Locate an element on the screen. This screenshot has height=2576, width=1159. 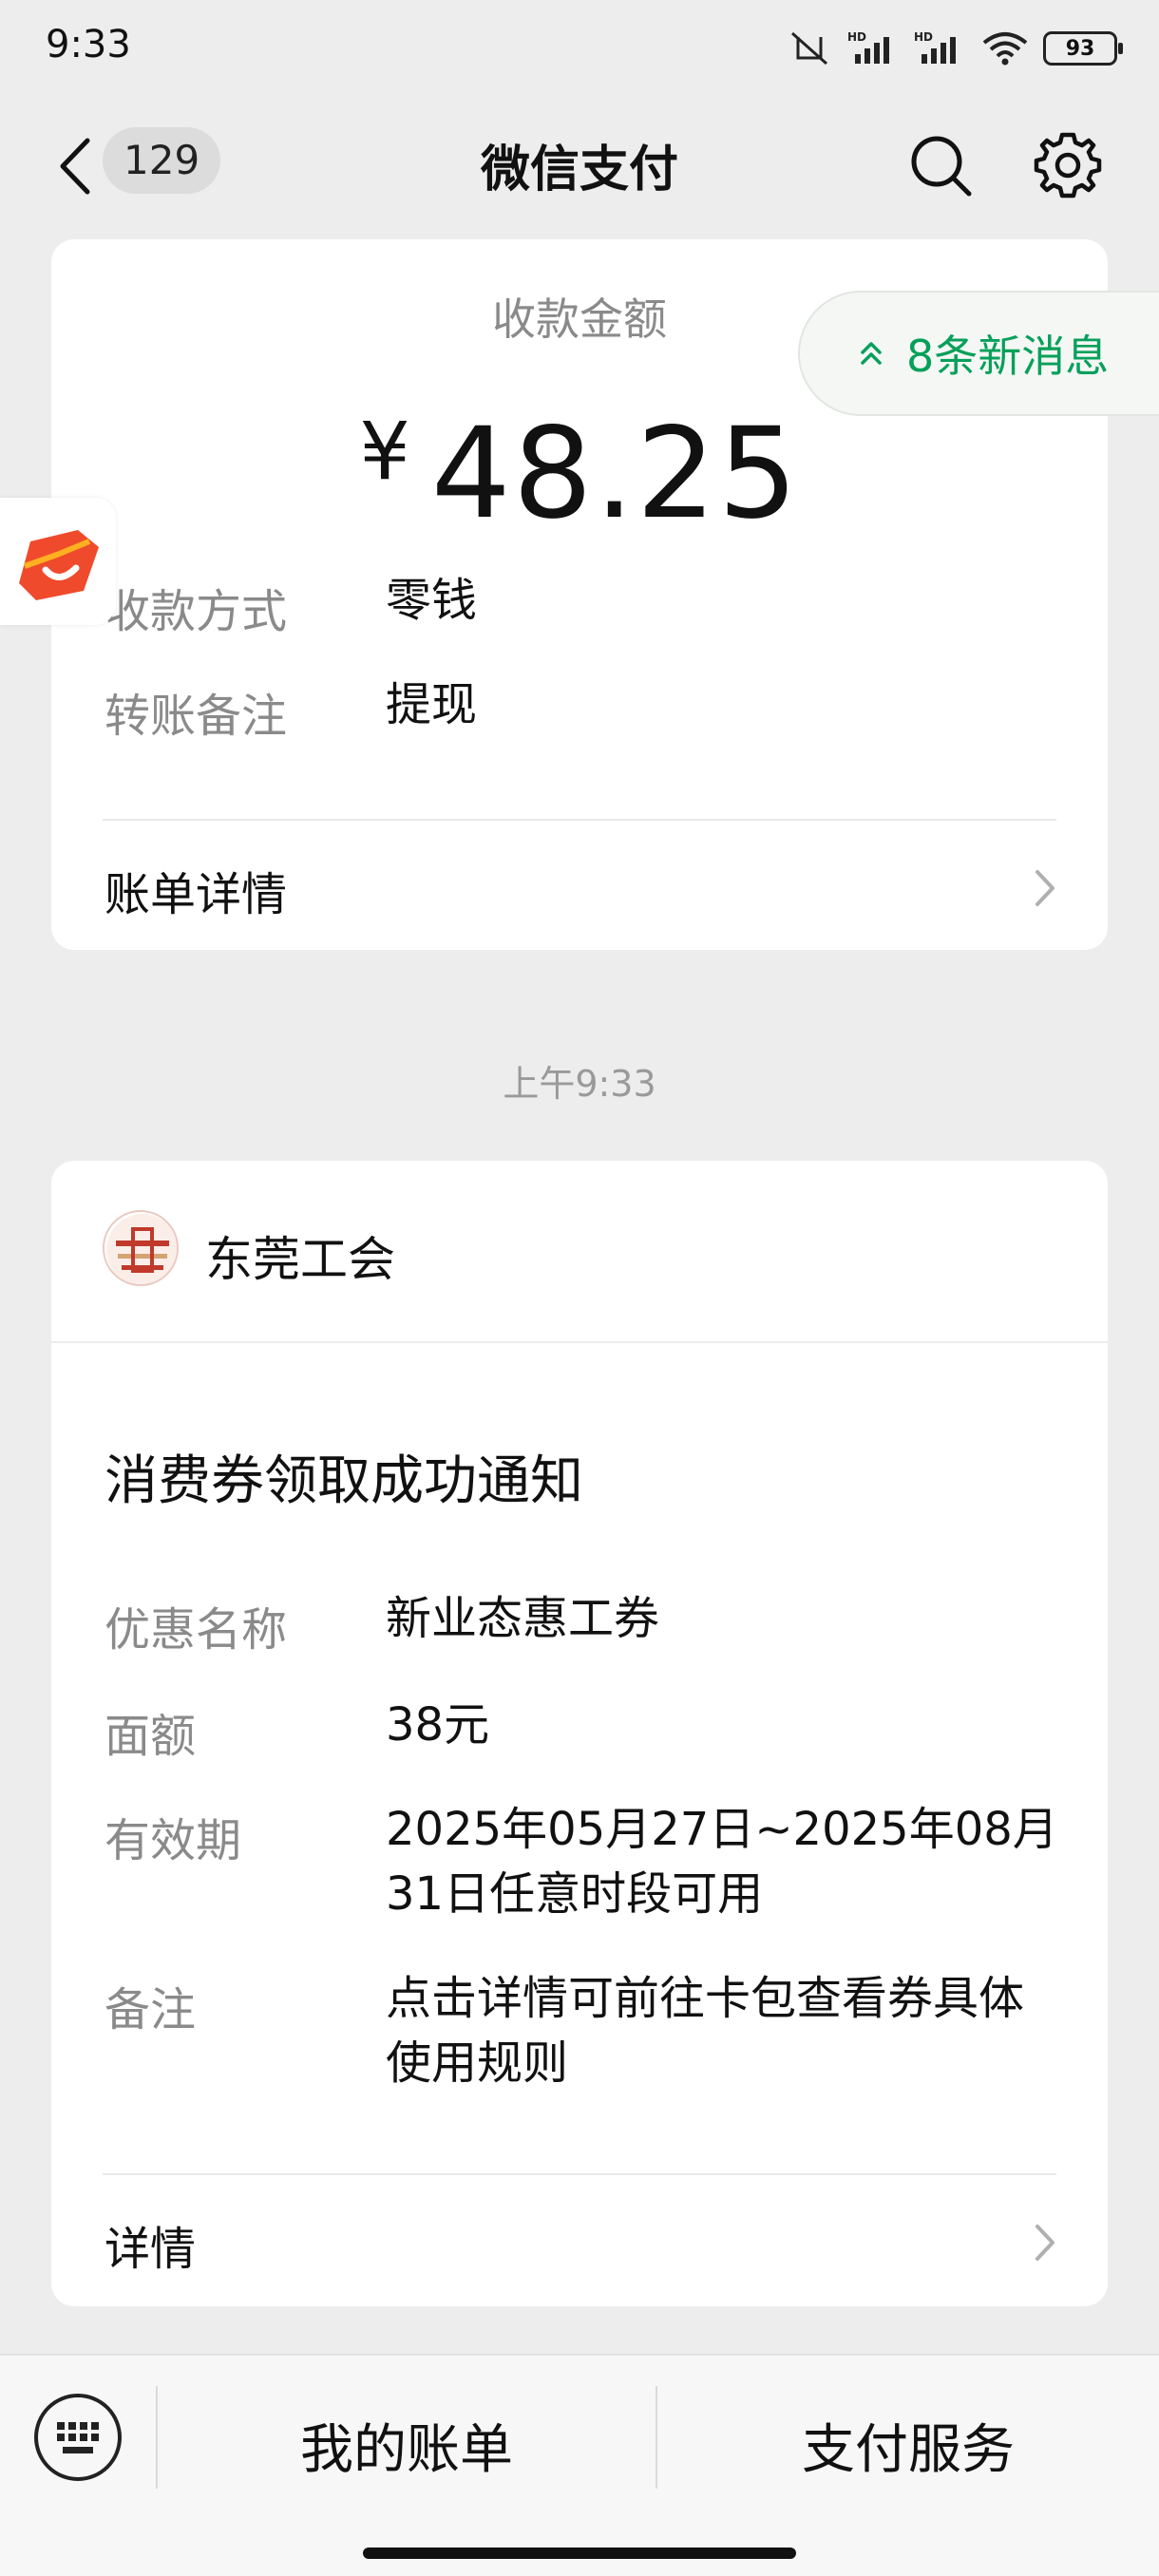
status-icons: HD HD 93 is located at coordinates (954, 48).